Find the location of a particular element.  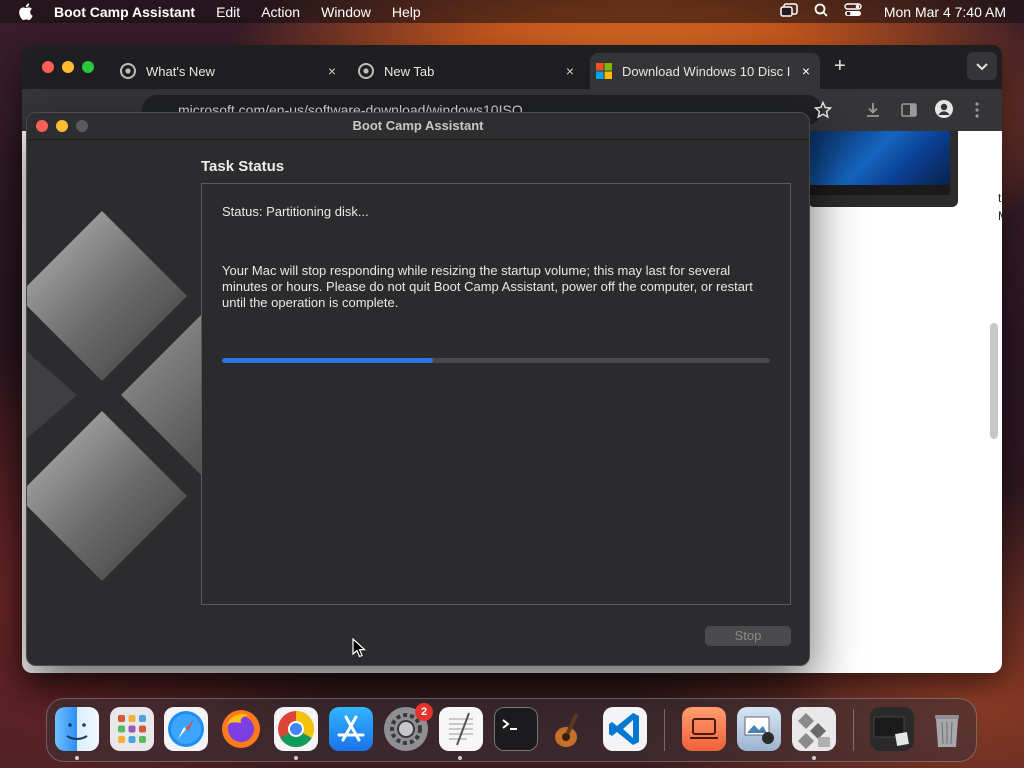

boot-camp-assistant-icon is located at coordinates (814, 729).